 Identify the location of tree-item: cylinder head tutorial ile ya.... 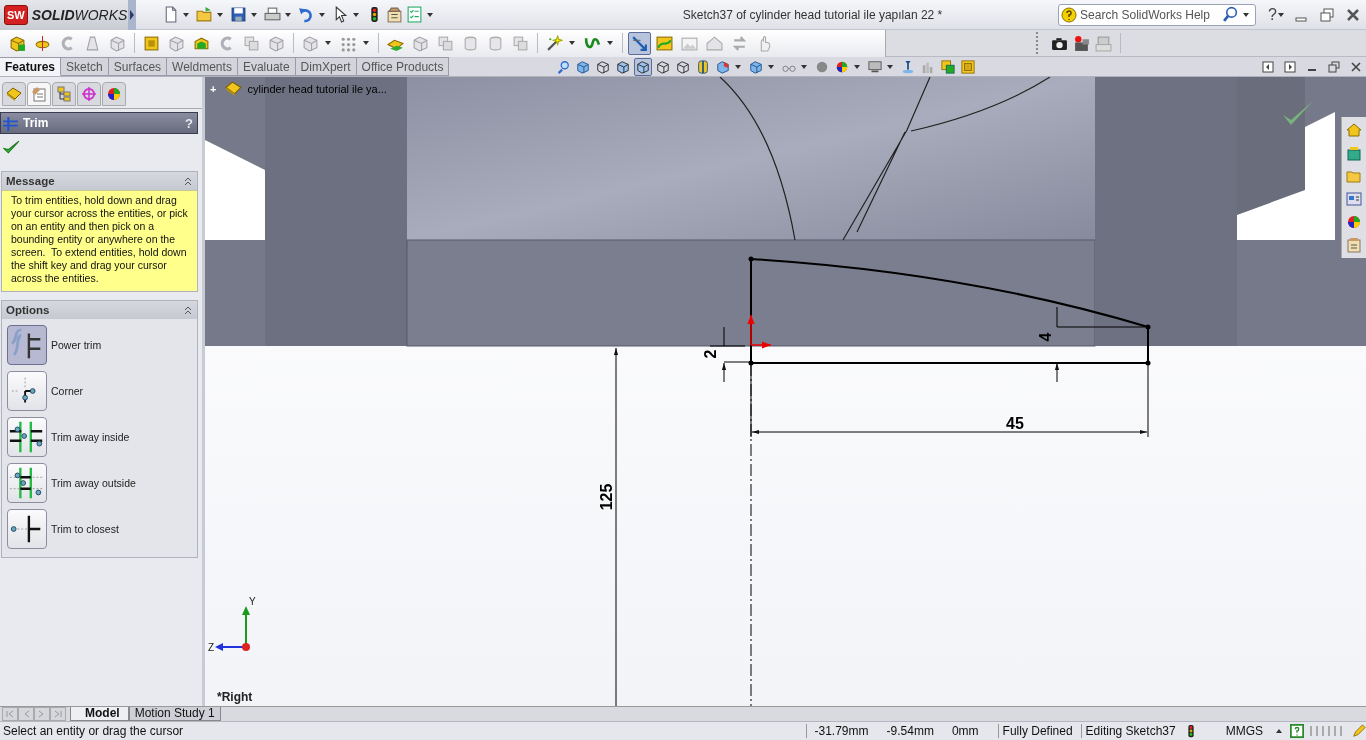
(317, 88).